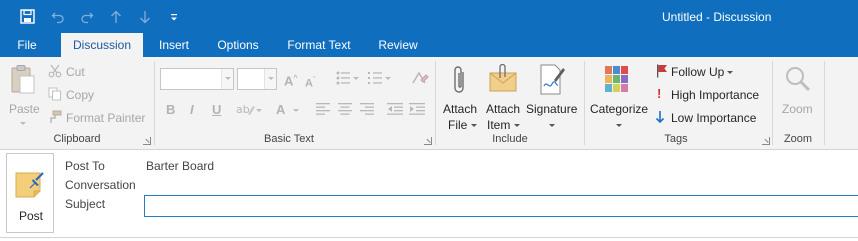 The image size is (858, 241). Describe the element at coordinates (552, 96) in the screenshot. I see `signature-button: Signature` at that location.